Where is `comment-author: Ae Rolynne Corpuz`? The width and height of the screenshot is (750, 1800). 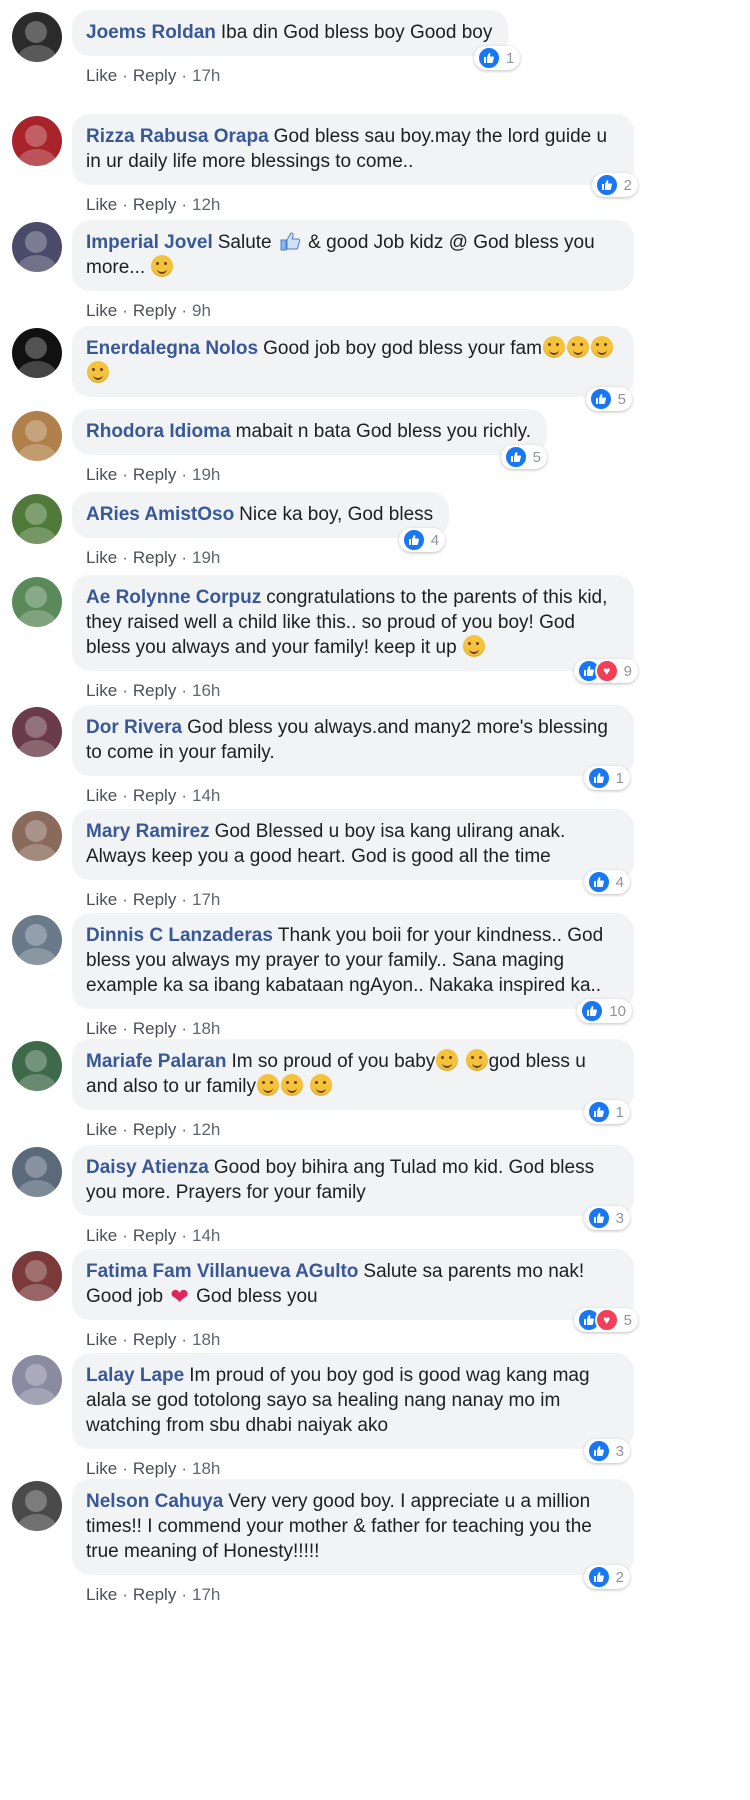 comment-author: Ae Rolynne Corpuz is located at coordinates (173, 597).